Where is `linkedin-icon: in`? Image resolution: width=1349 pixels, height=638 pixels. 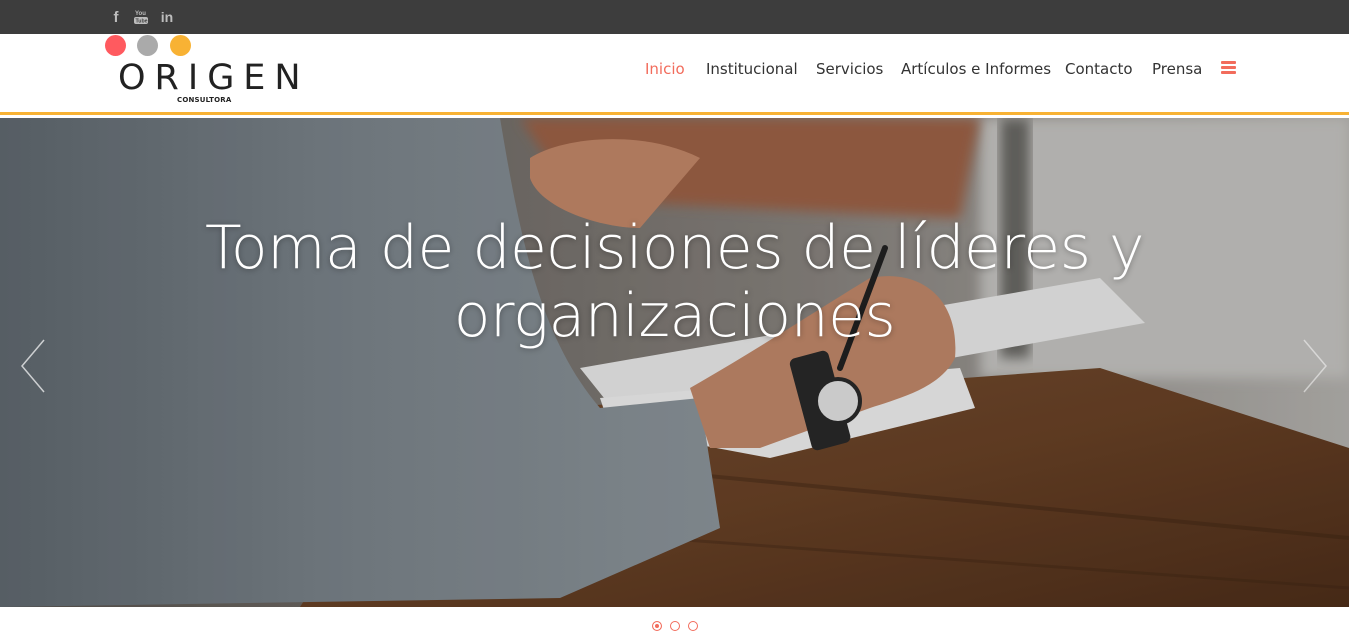
linkedin-icon: in is located at coordinates (167, 17).